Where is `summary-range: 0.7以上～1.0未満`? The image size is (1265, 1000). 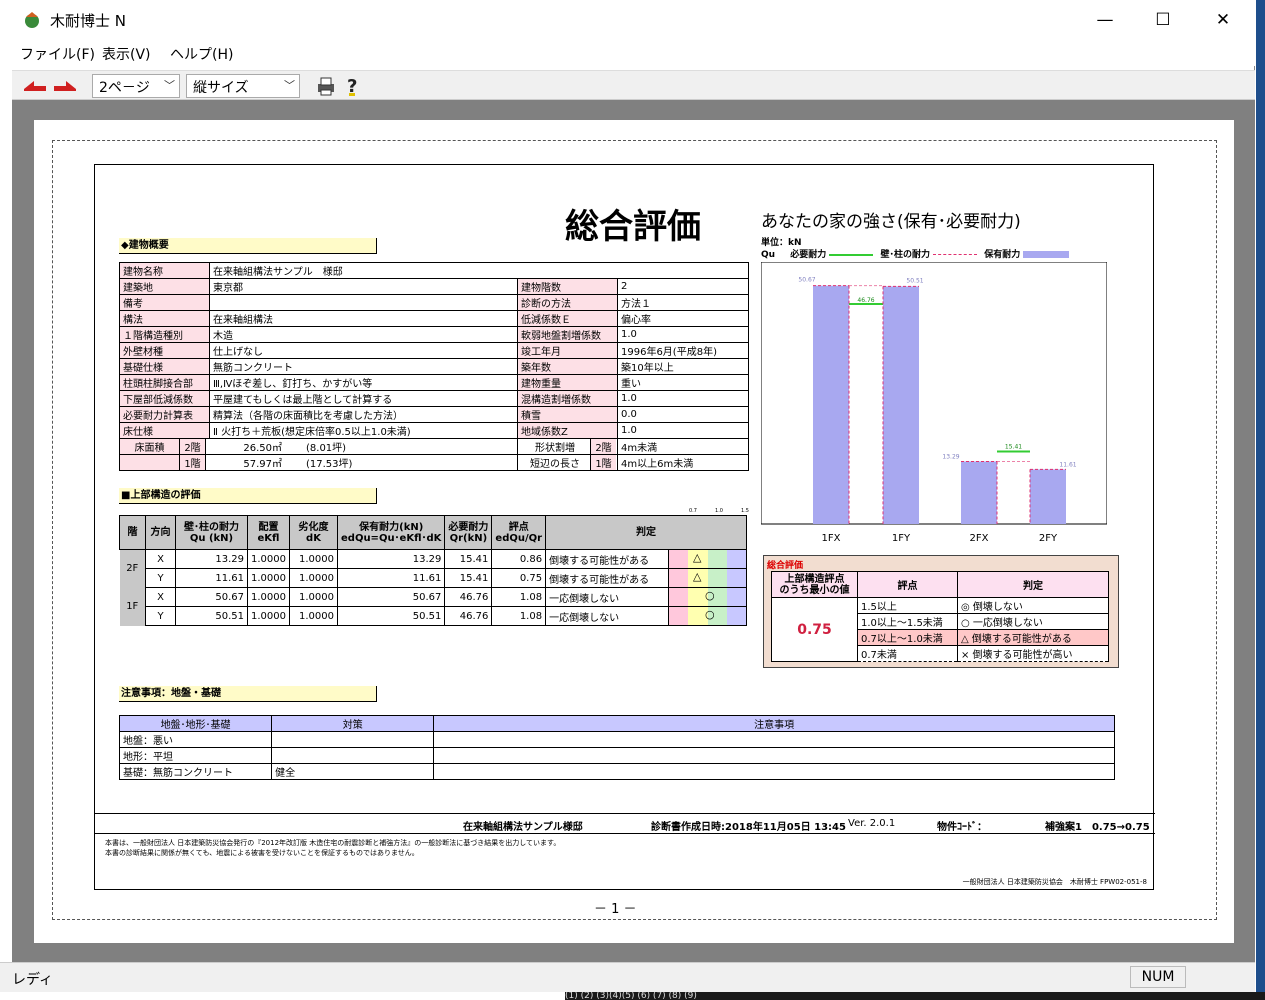
summary-range: 0.7以上～1.0未満 is located at coordinates (907, 637).